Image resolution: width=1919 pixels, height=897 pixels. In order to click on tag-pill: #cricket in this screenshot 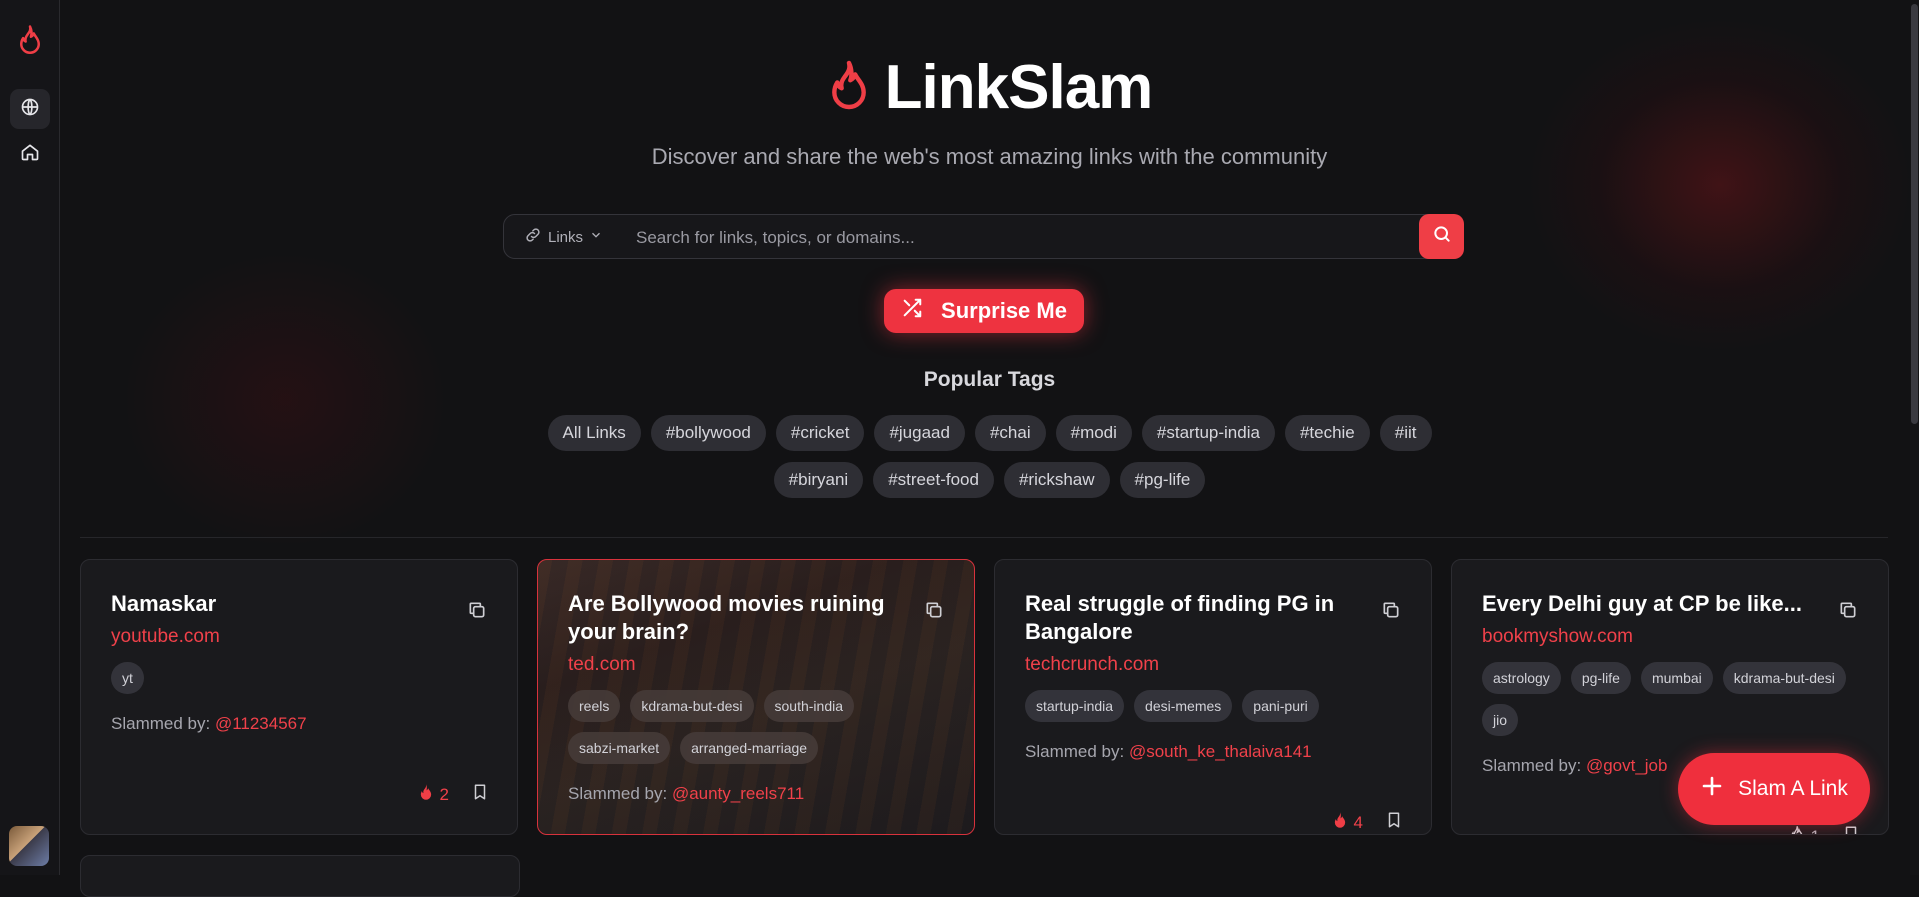, I will do `click(820, 433)`.